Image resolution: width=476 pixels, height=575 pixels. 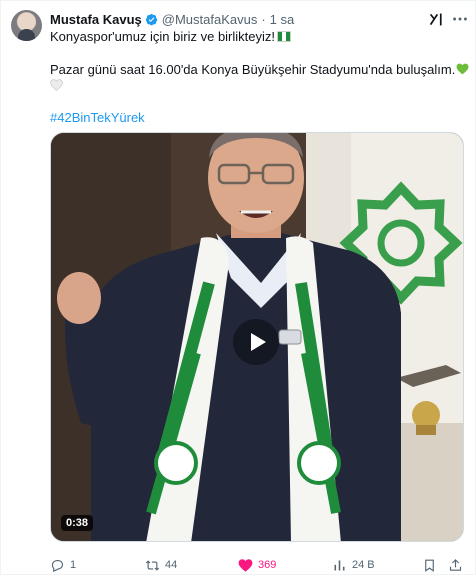 I want to click on white-heart-icon, so click(x=56, y=85).